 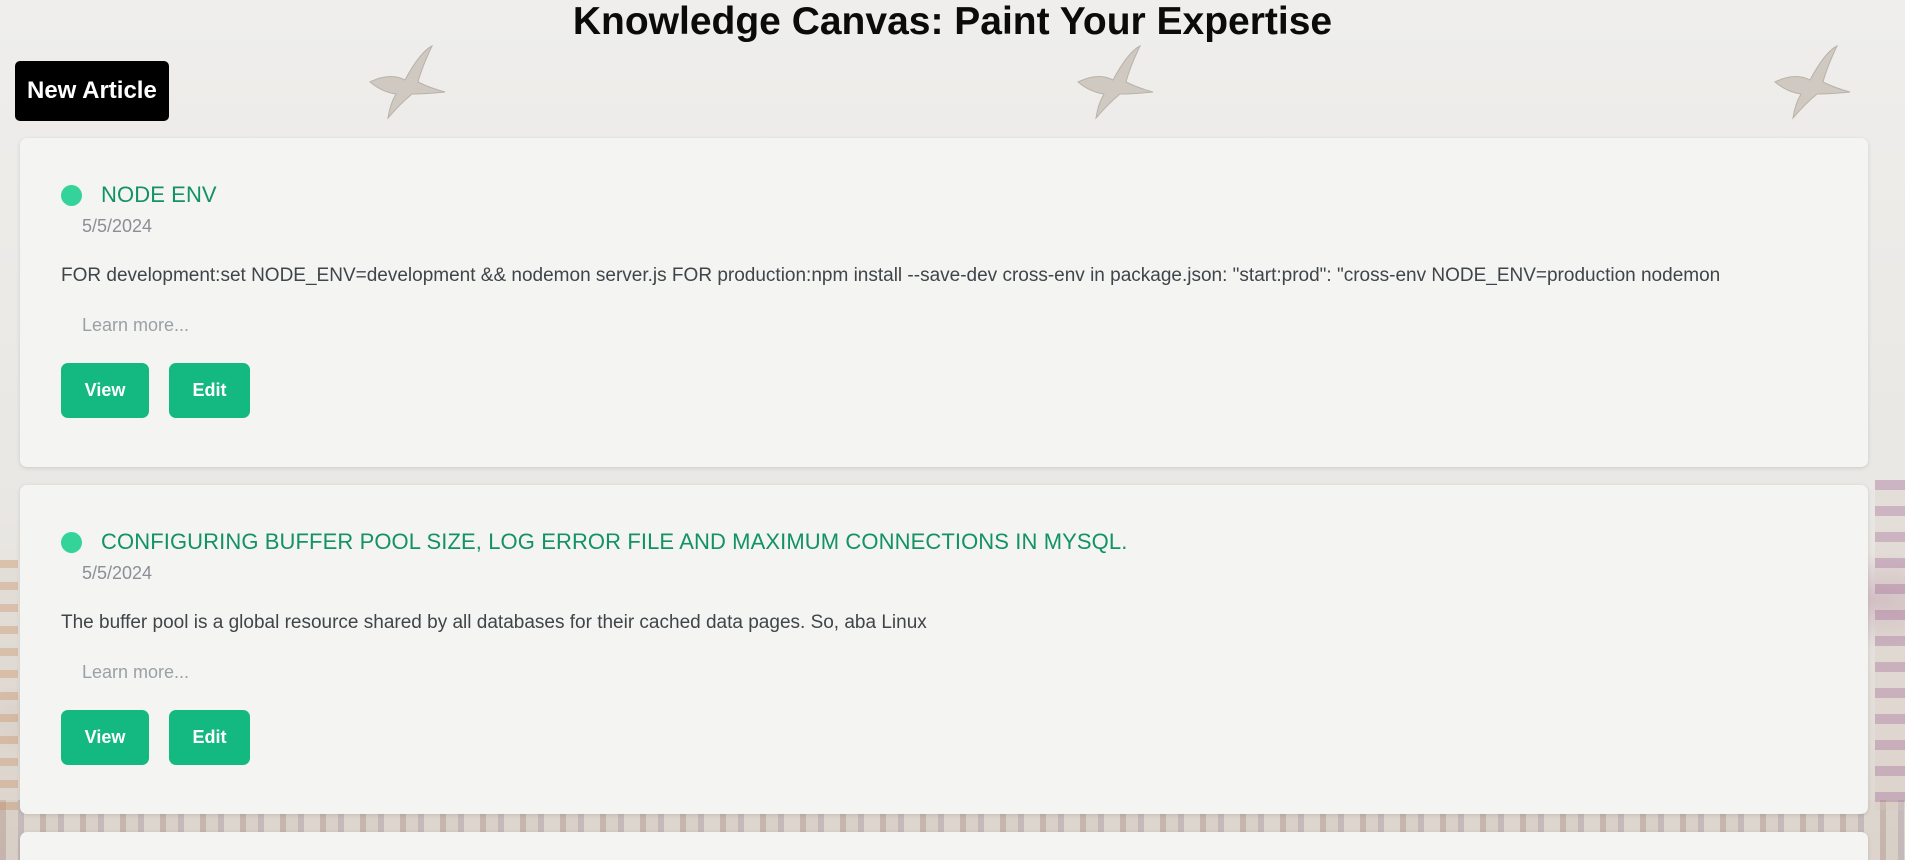 What do you see at coordinates (944, 195) in the screenshot?
I see `article-header: NODE ENV` at bounding box center [944, 195].